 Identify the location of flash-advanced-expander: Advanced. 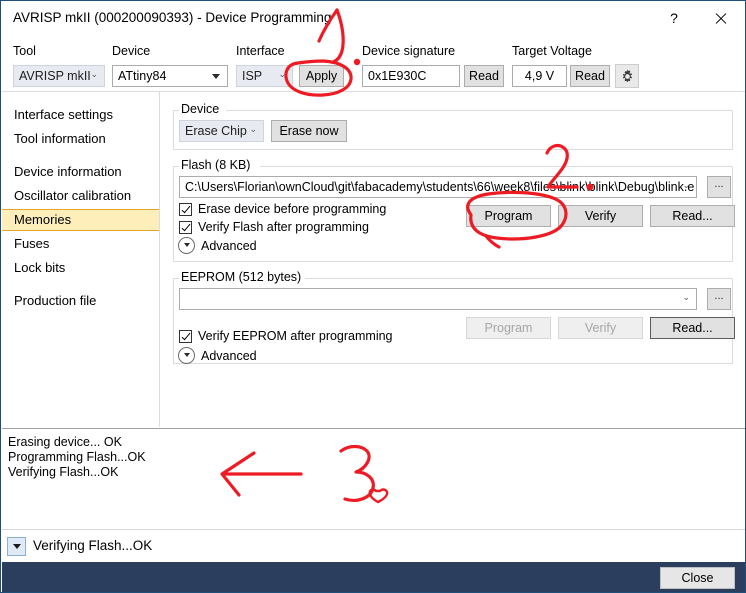
(217, 245).